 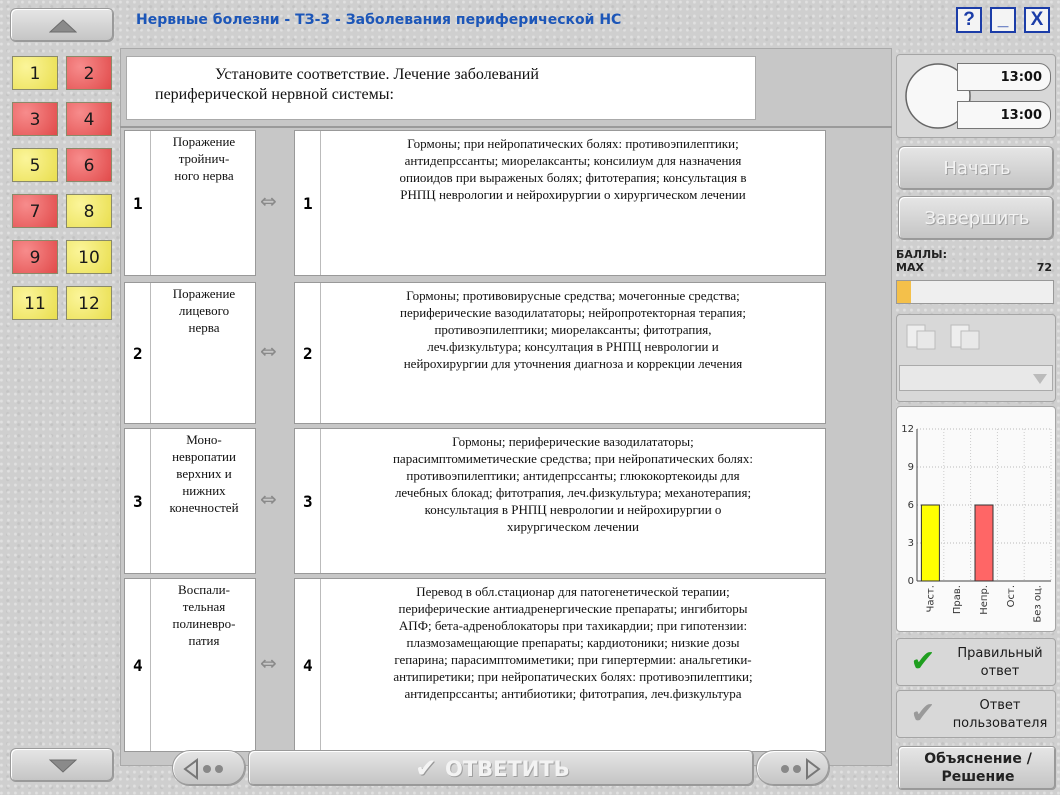 I want to click on right-num-col: 1, so click(x=308, y=203).